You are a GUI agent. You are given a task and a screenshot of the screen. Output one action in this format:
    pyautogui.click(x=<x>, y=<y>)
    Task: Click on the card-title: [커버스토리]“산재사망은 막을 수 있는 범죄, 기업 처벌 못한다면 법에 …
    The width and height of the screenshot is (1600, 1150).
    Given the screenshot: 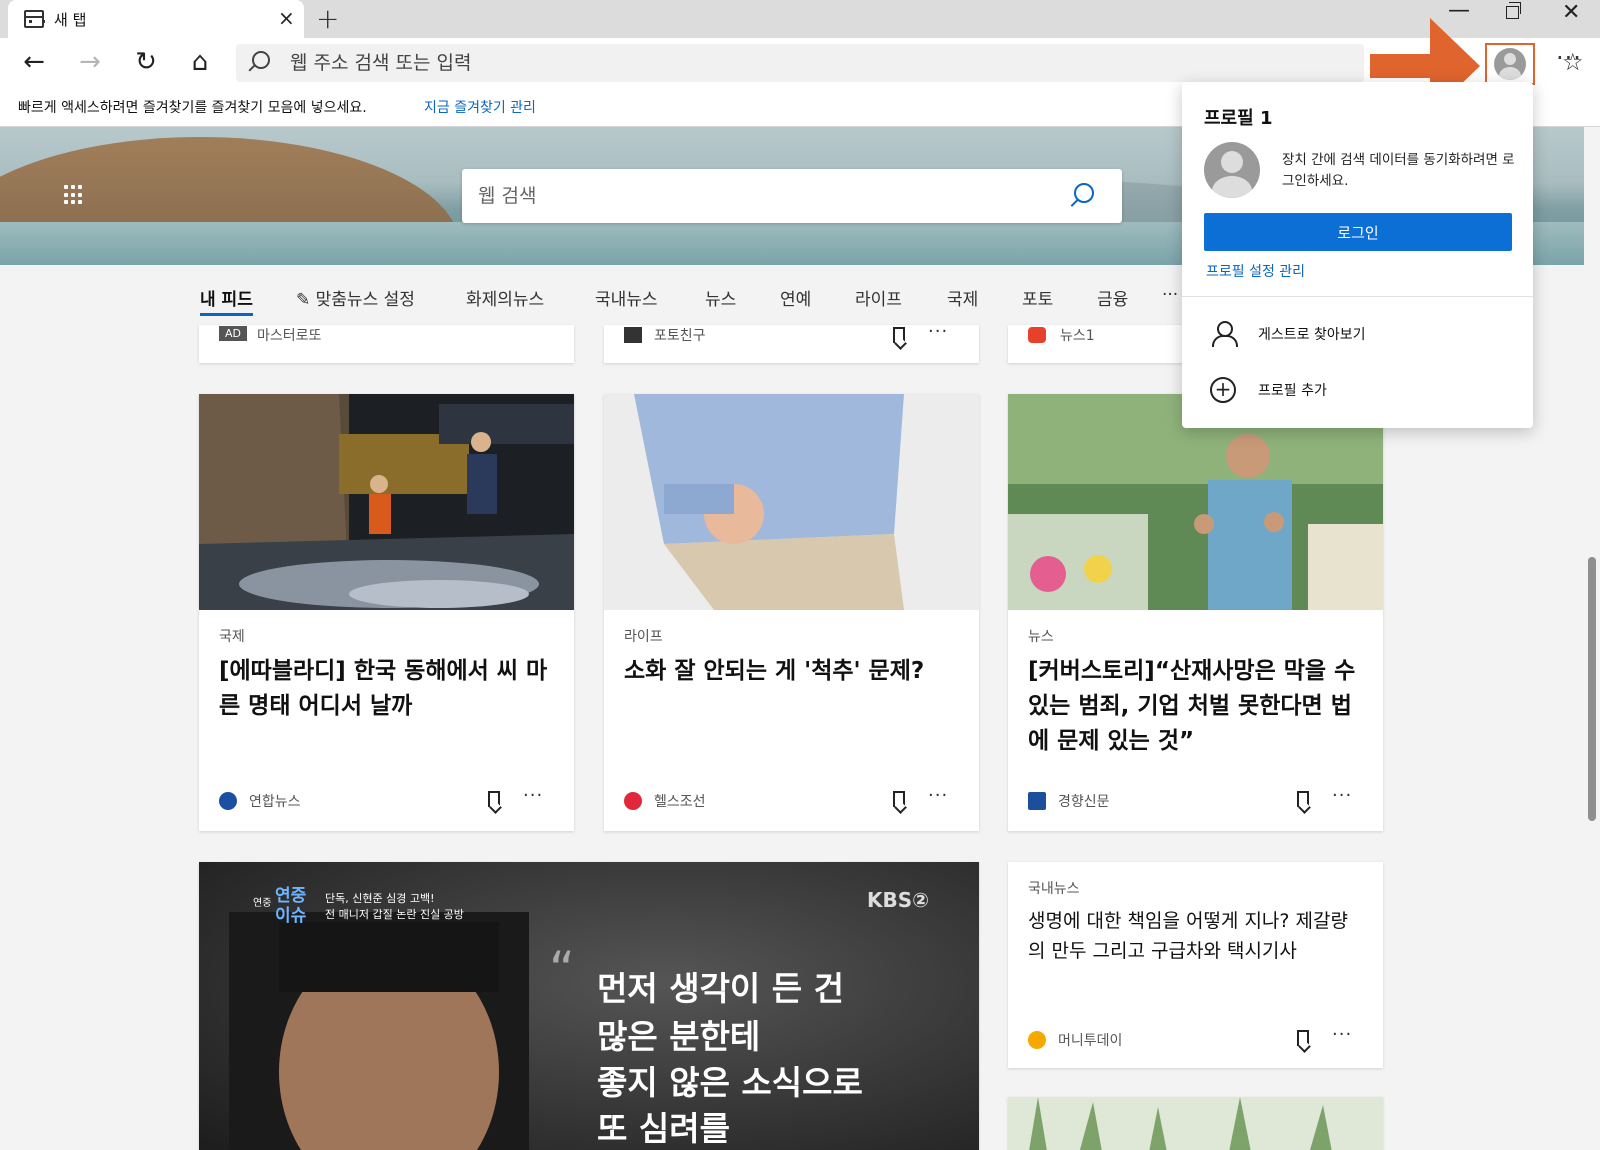 What is the action you would take?
    pyautogui.click(x=1196, y=706)
    